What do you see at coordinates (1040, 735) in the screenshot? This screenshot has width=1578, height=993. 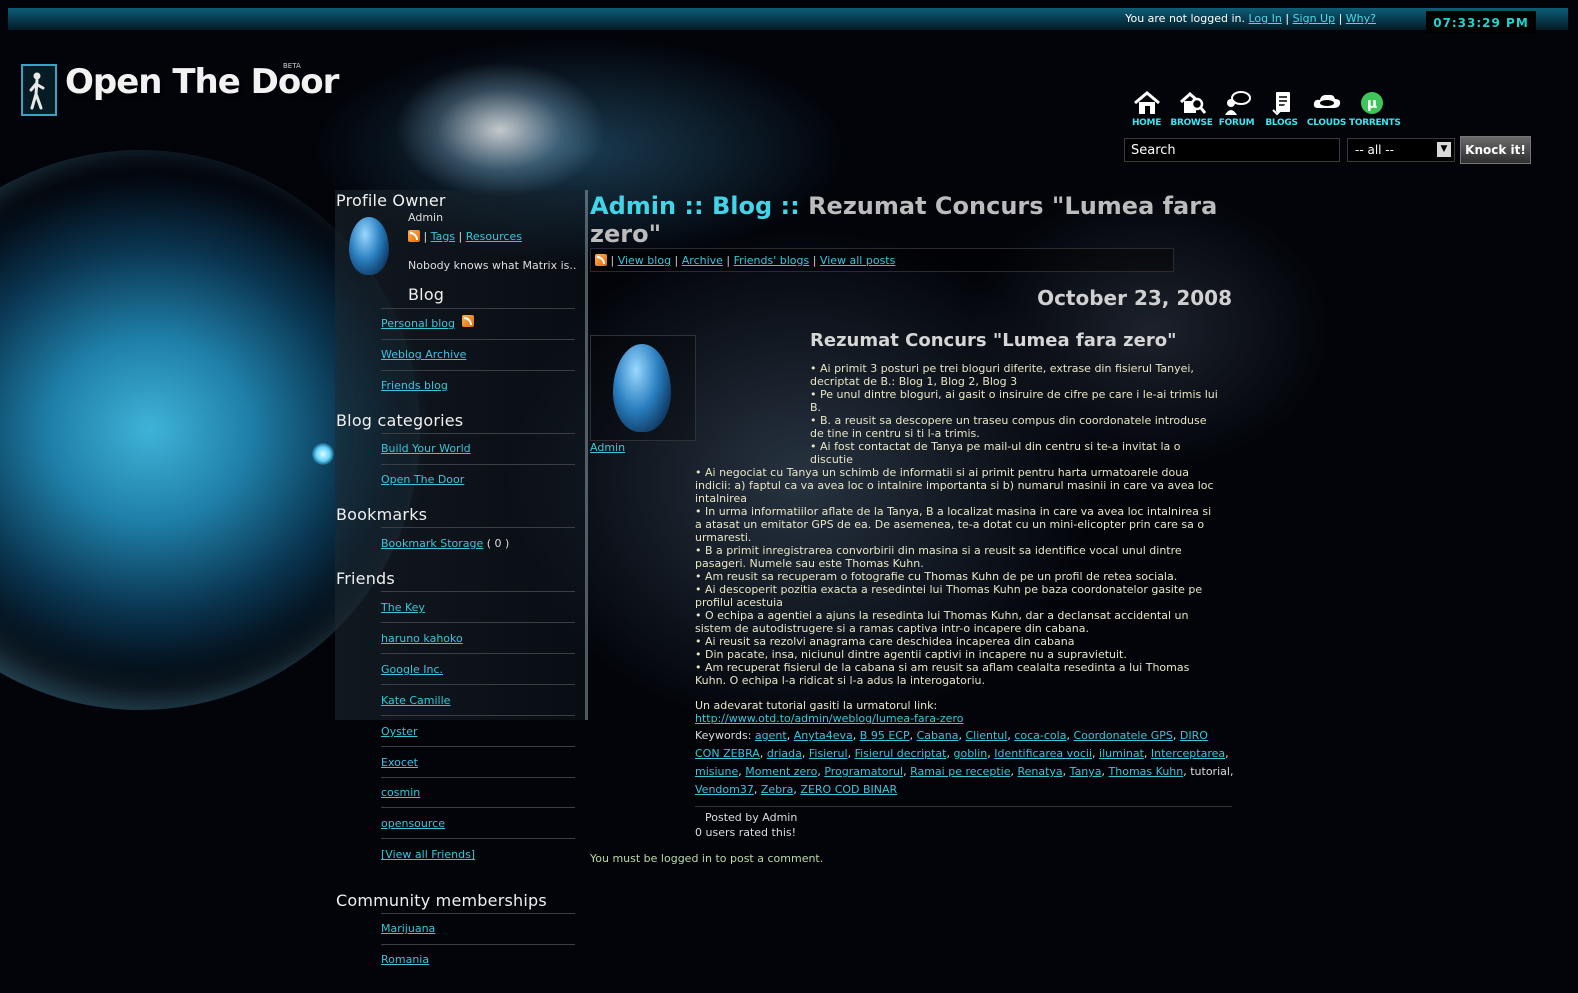 I see `keyword-link: coca-cola` at bounding box center [1040, 735].